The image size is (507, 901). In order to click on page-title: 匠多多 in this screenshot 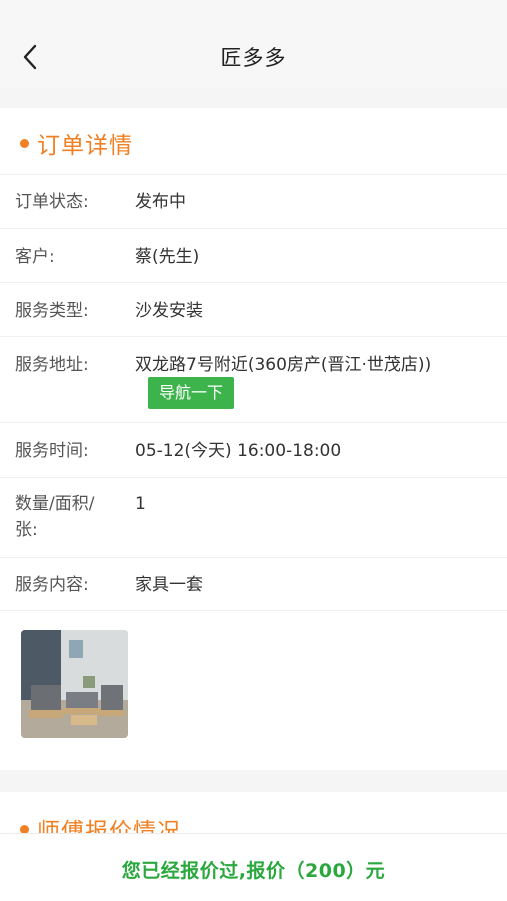, I will do `click(253, 58)`.